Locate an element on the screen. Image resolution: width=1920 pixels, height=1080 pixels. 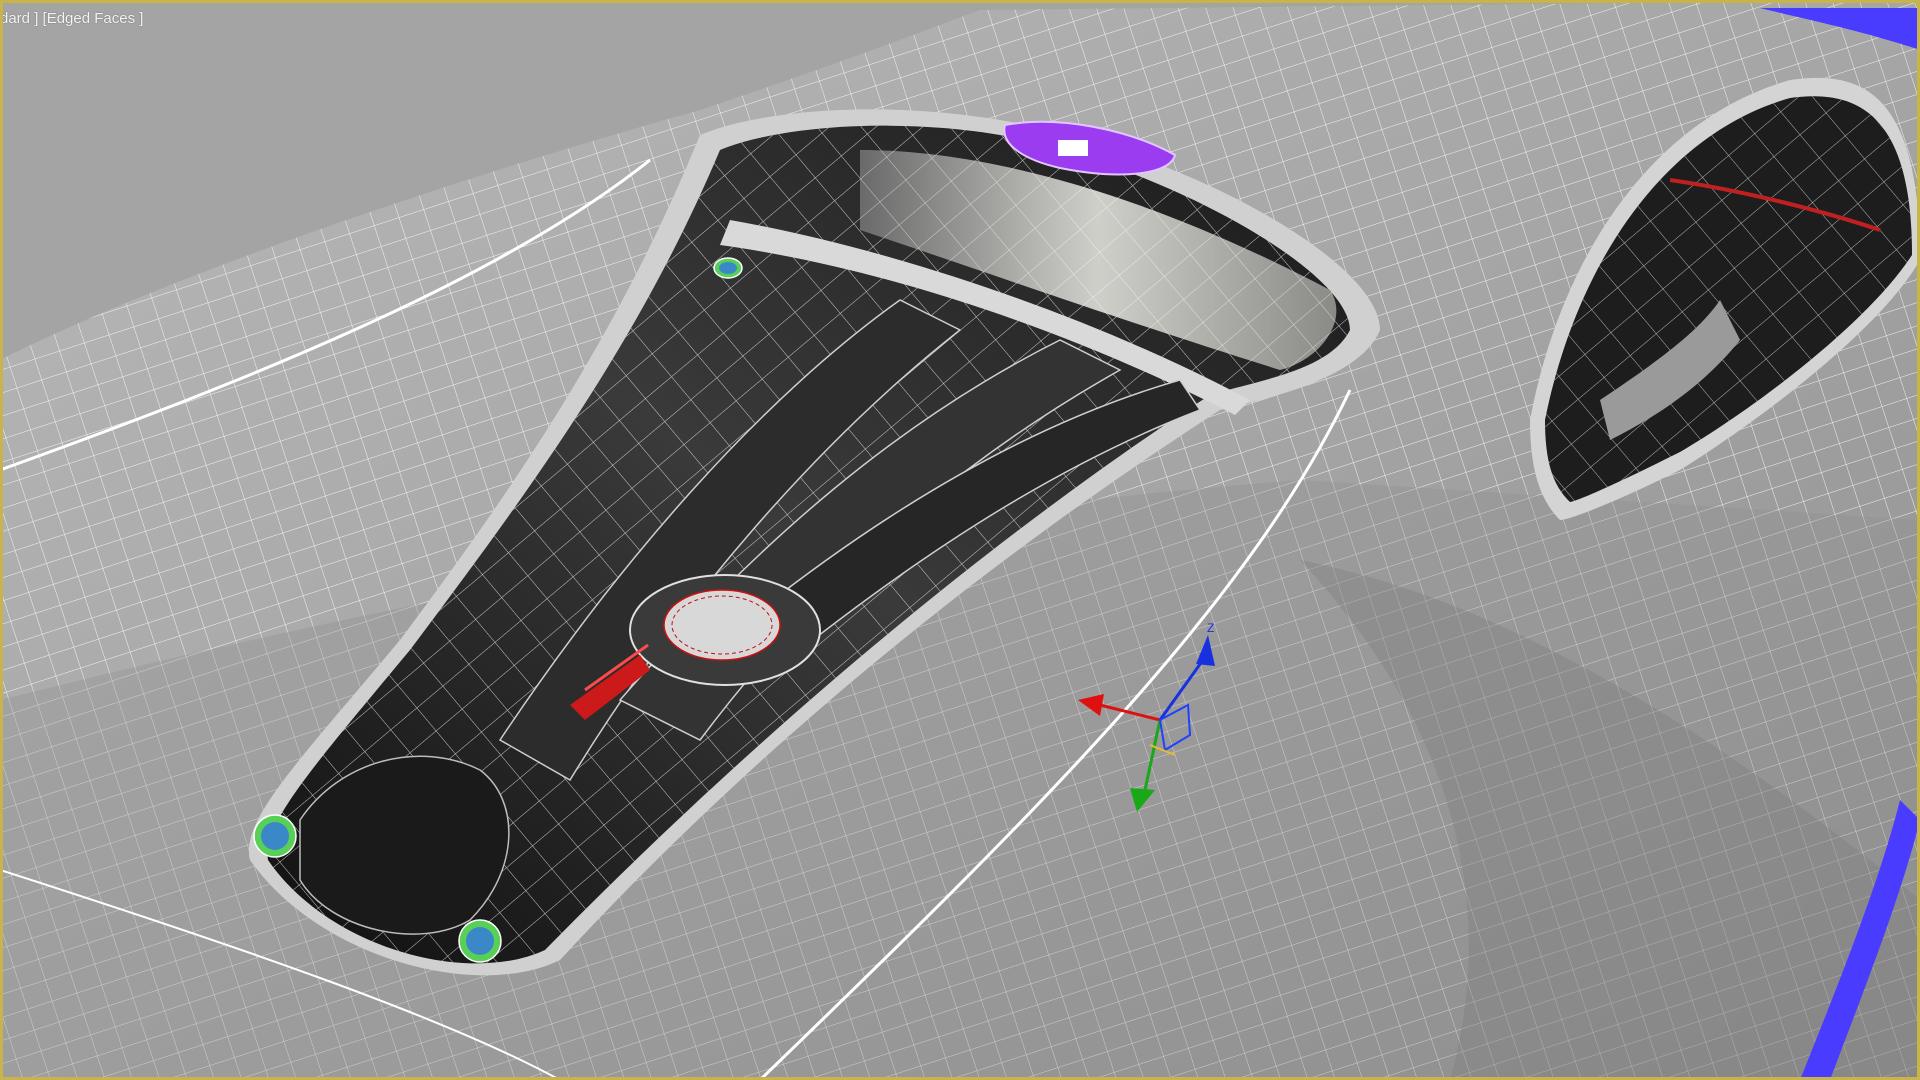
selection-highlight is located at coordinates (1073, 148).